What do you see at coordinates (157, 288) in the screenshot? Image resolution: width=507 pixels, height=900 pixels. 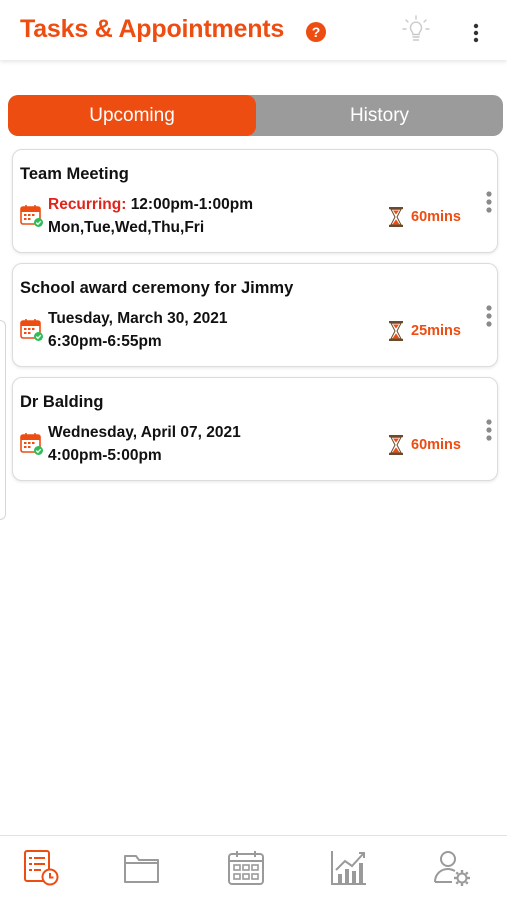 I see `appointment-title: School award ceremony for Jimmy` at bounding box center [157, 288].